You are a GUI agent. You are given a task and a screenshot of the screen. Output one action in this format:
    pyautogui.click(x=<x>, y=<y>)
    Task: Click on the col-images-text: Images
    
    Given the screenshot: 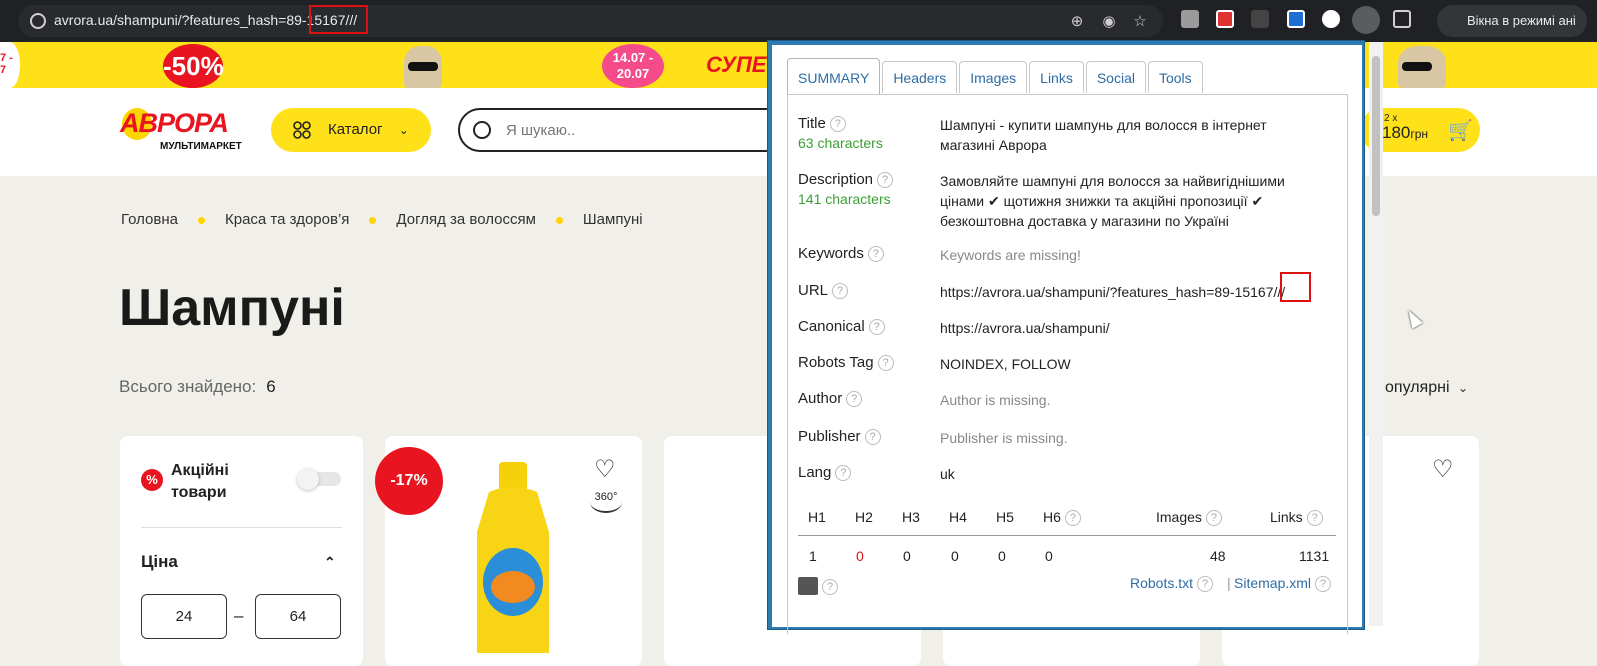 What is the action you would take?
    pyautogui.click(x=1179, y=517)
    